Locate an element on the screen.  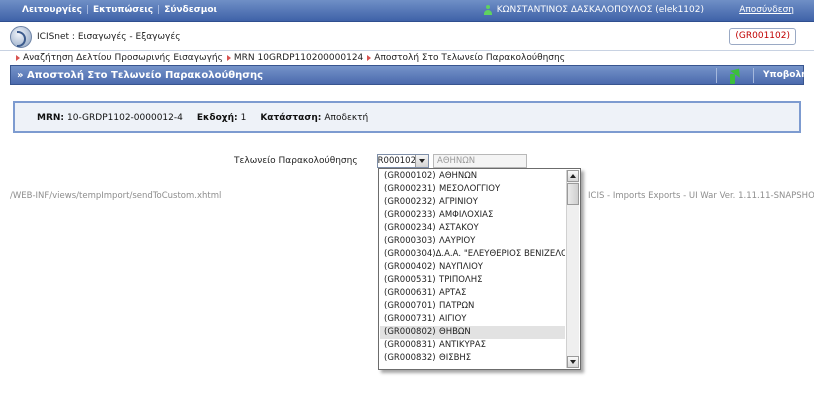
submit-button: Υποβολή is located at coordinates (785, 75).